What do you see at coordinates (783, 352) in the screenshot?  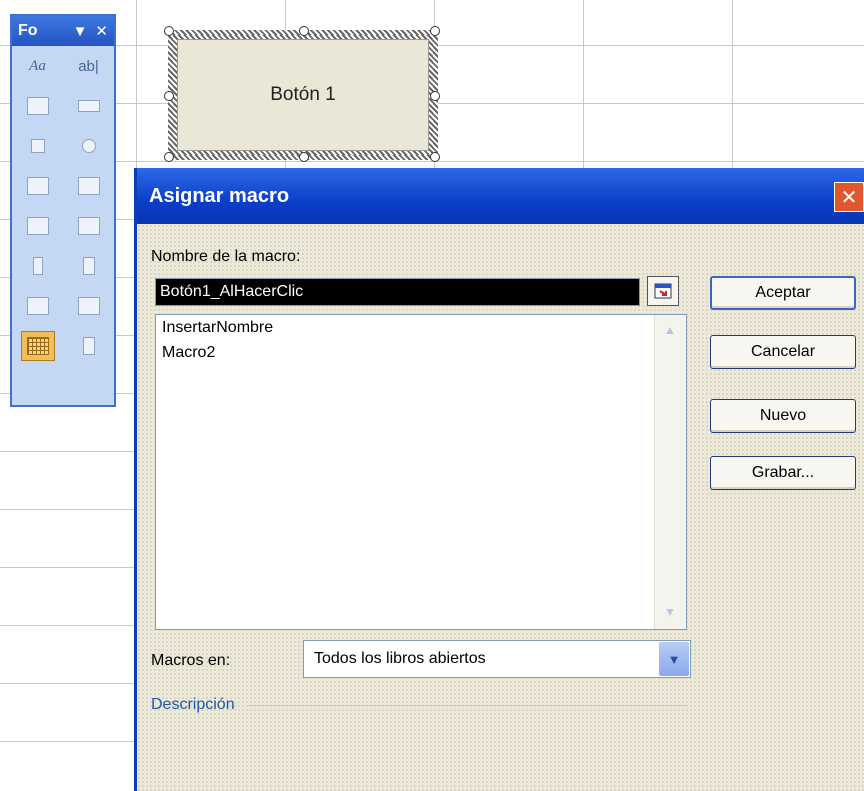 I see `cancel-button: Cancelar` at bounding box center [783, 352].